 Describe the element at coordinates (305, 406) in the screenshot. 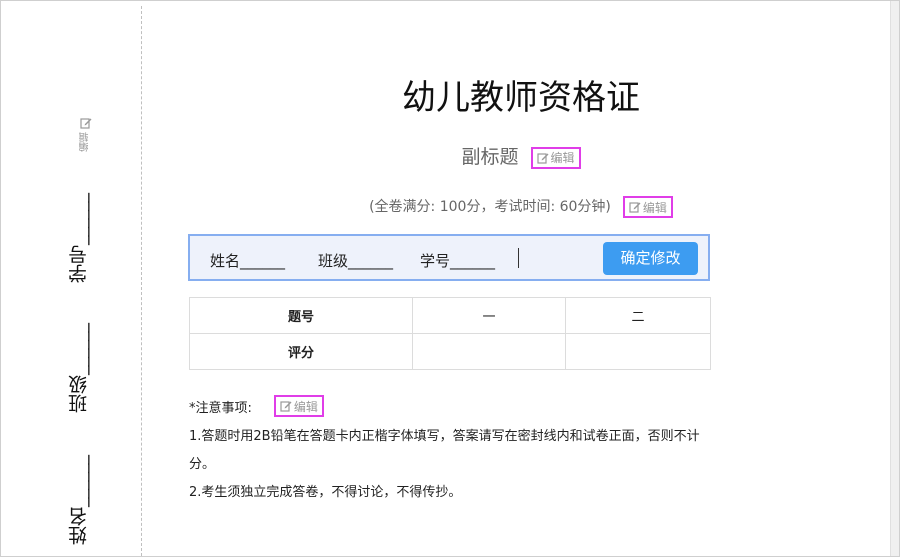

I see `notes-edit-label: 编辑` at that location.